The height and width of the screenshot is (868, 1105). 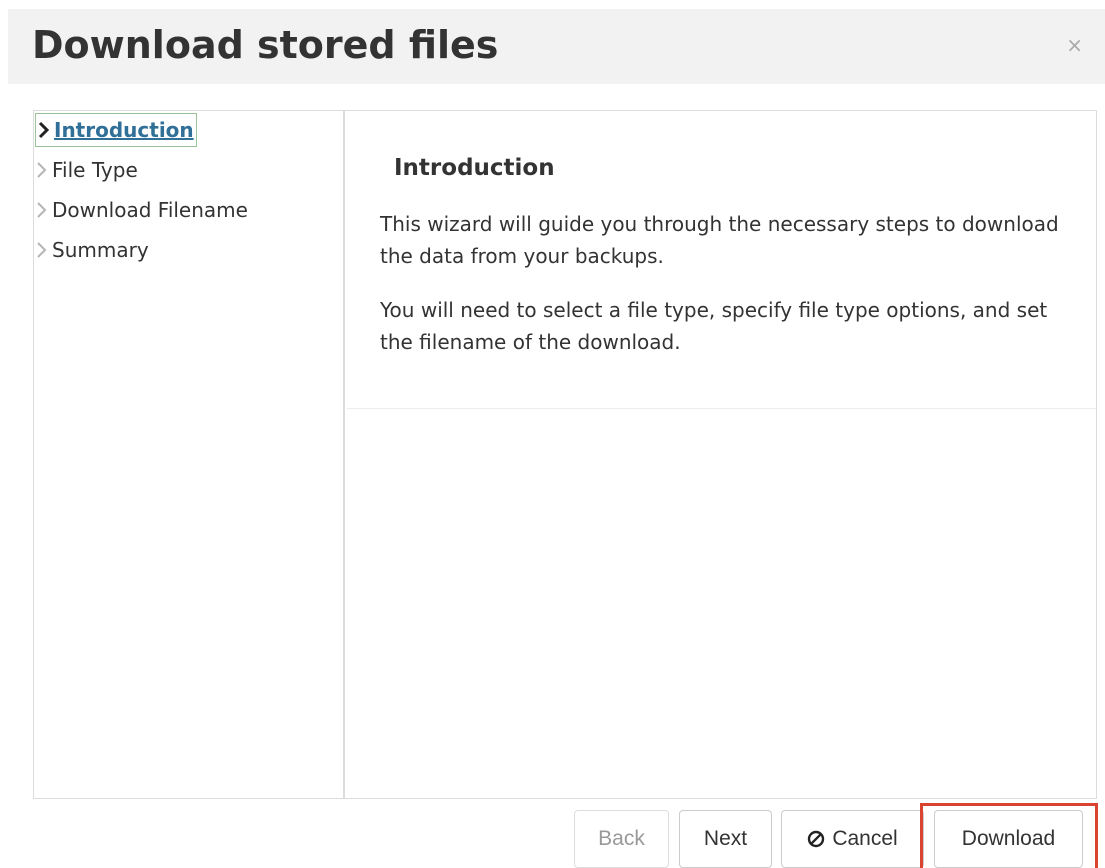 I want to click on step-introduction: Introduction, so click(x=116, y=130).